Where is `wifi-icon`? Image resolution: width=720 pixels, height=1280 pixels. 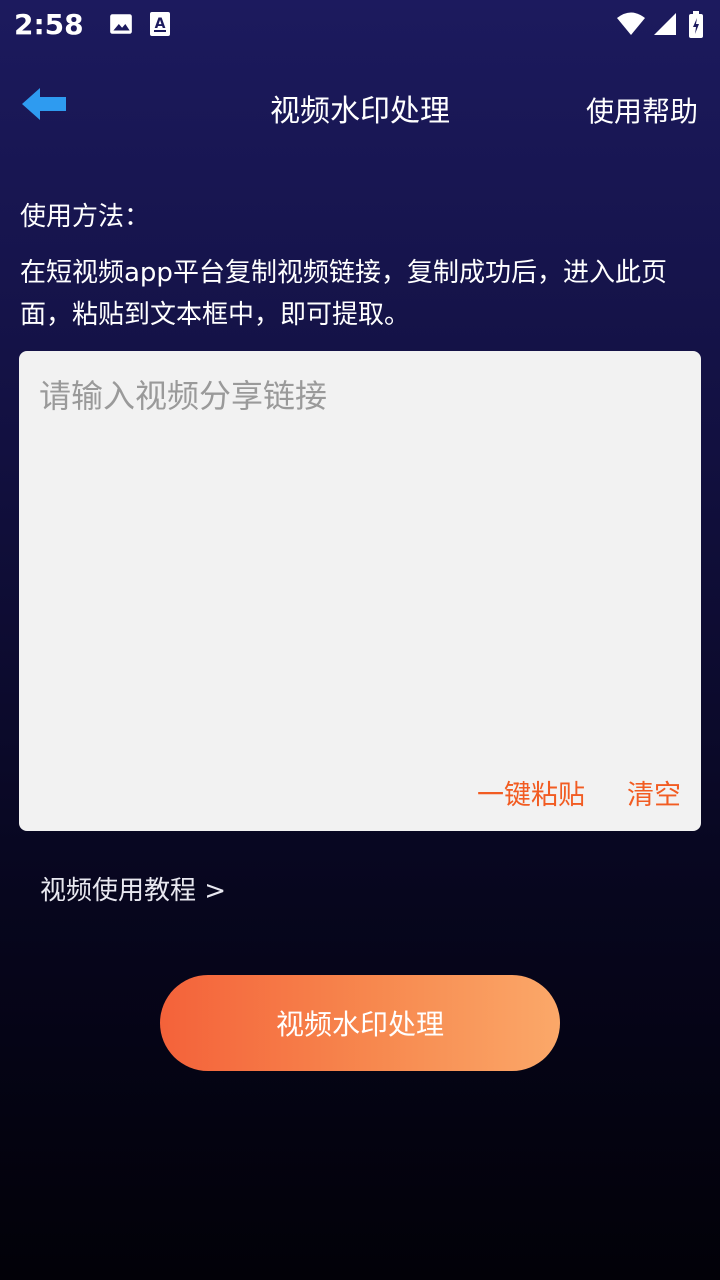
wifi-icon is located at coordinates (630, 24).